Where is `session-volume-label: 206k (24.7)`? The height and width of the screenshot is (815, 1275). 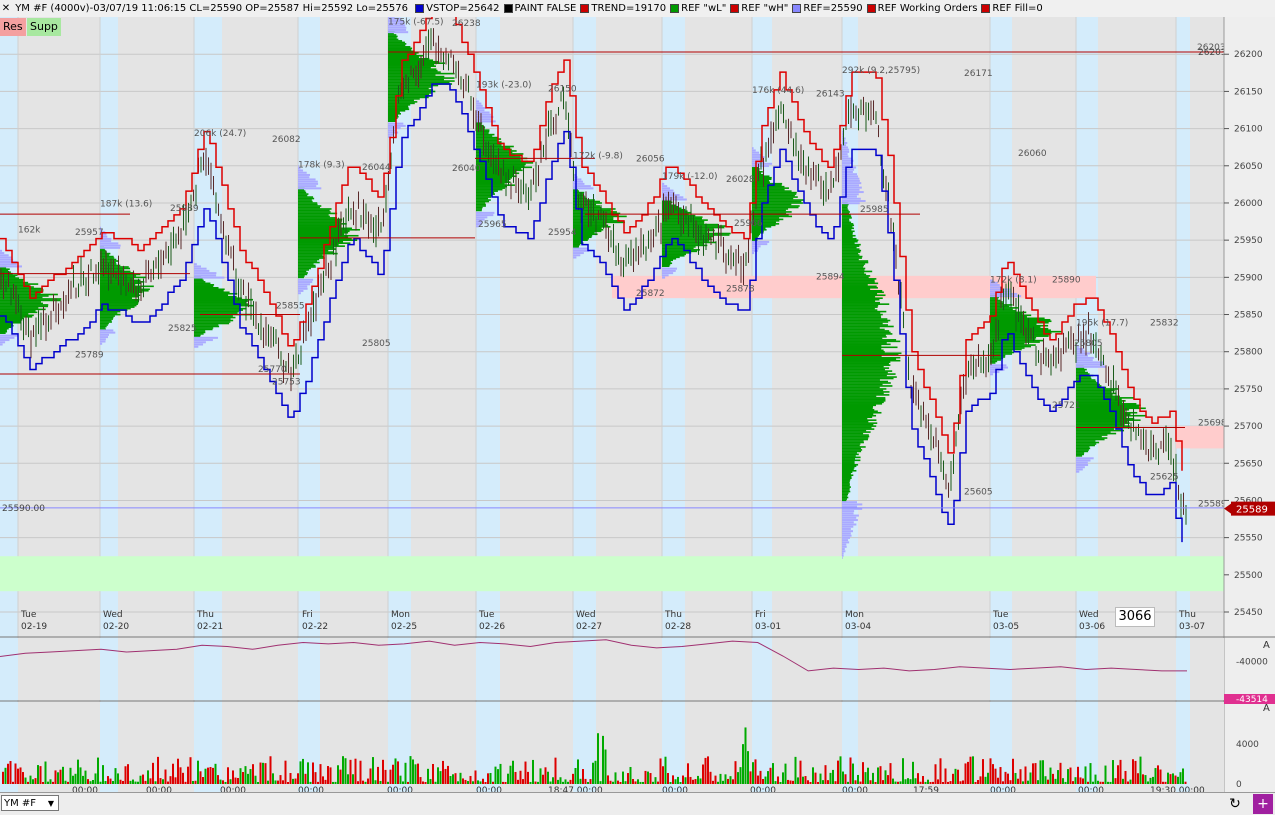
session-volume-label: 206k (24.7) is located at coordinates (220, 134).